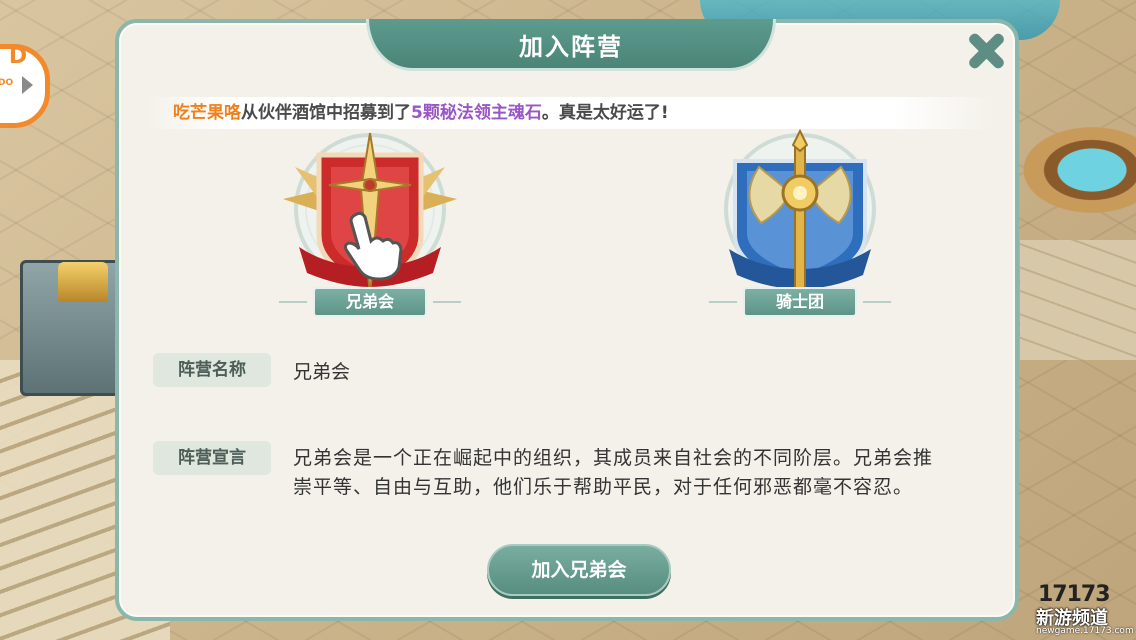 This screenshot has width=1136, height=640. What do you see at coordinates (800, 302) in the screenshot?
I see `faction-knights-label: 骑士团` at bounding box center [800, 302].